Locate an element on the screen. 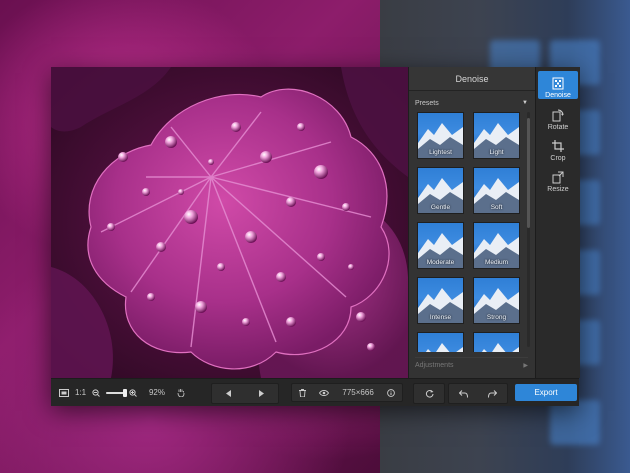 Image resolution: width=630 pixels, height=473 pixels. history-group is located at coordinates (478, 393).